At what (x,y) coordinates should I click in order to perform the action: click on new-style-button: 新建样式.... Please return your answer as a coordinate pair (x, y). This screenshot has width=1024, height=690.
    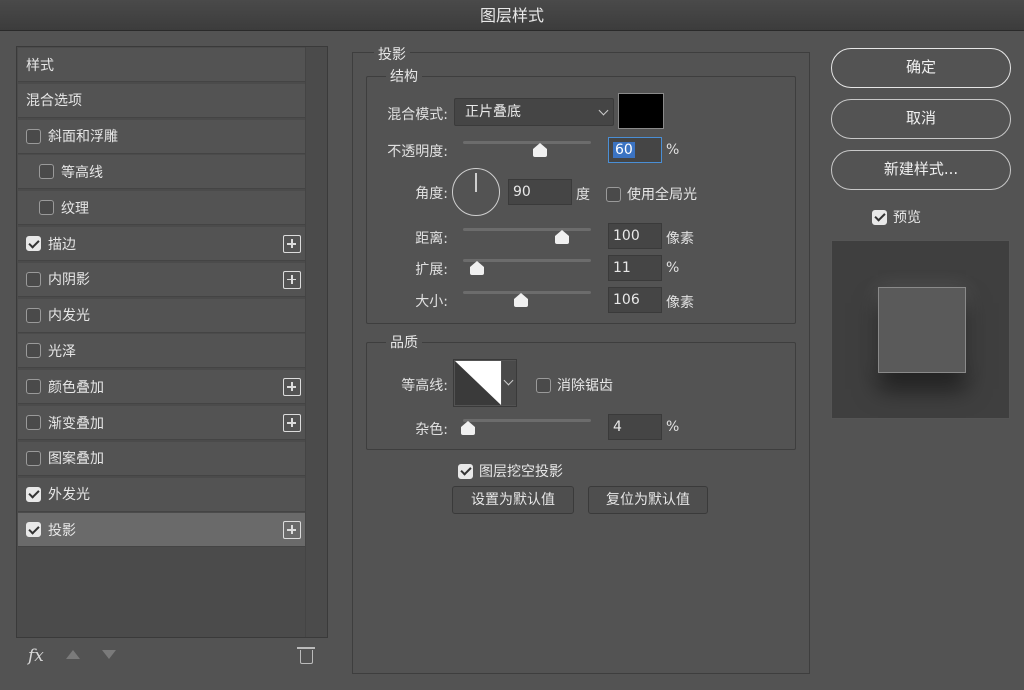
    Looking at the image, I should click on (921, 170).